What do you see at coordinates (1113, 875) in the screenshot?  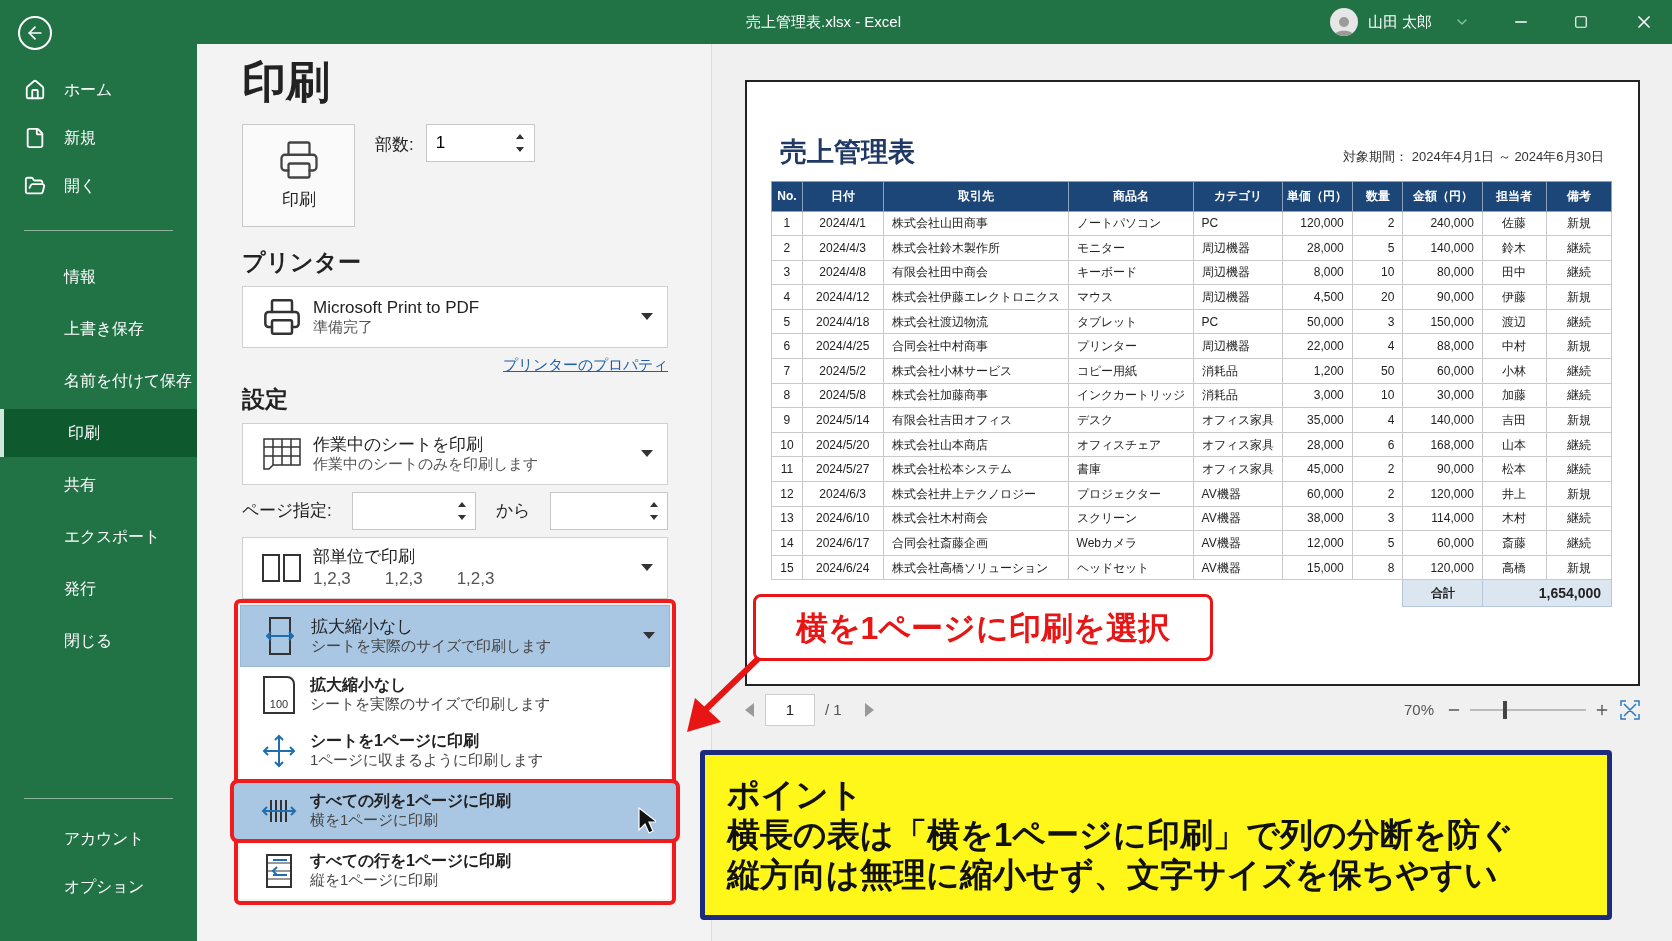 I see `note-text: 縦方向は無理に縮小せず、文字サイズを保ちやすい` at bounding box center [1113, 875].